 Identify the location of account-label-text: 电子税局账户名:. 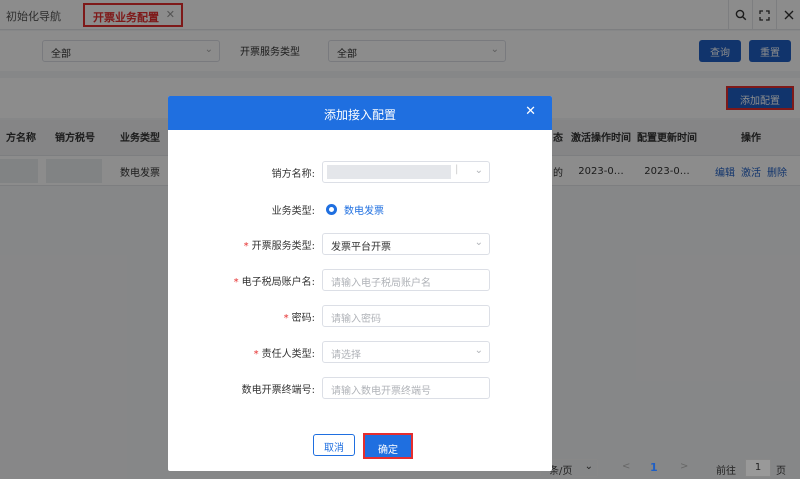
(278, 282).